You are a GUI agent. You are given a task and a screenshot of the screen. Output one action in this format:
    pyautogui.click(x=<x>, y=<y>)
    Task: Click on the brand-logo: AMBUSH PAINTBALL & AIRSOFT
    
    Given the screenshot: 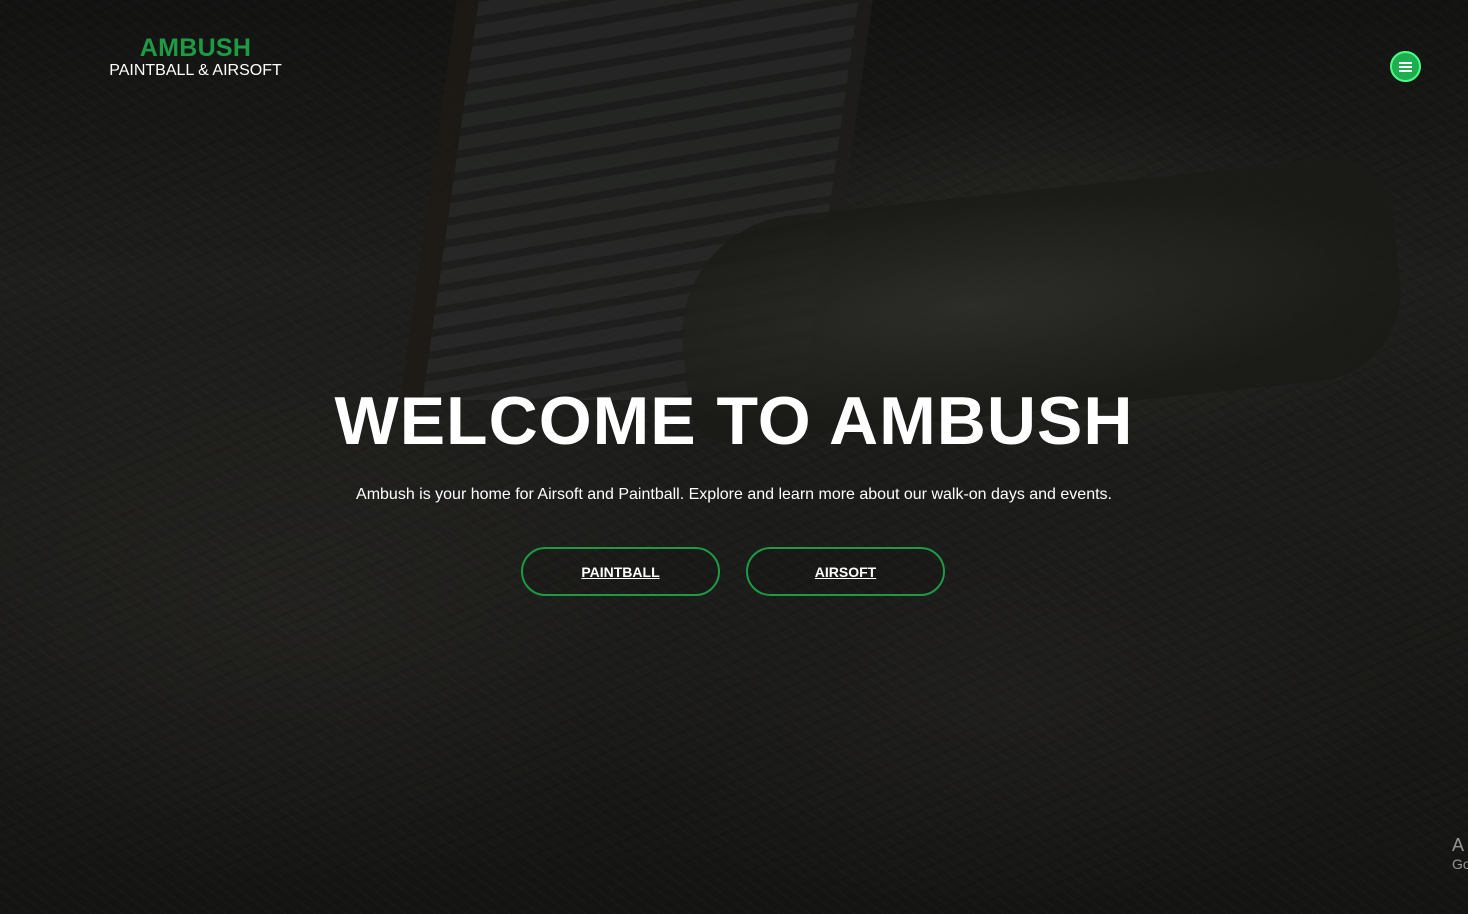 What is the action you would take?
    pyautogui.click(x=195, y=57)
    